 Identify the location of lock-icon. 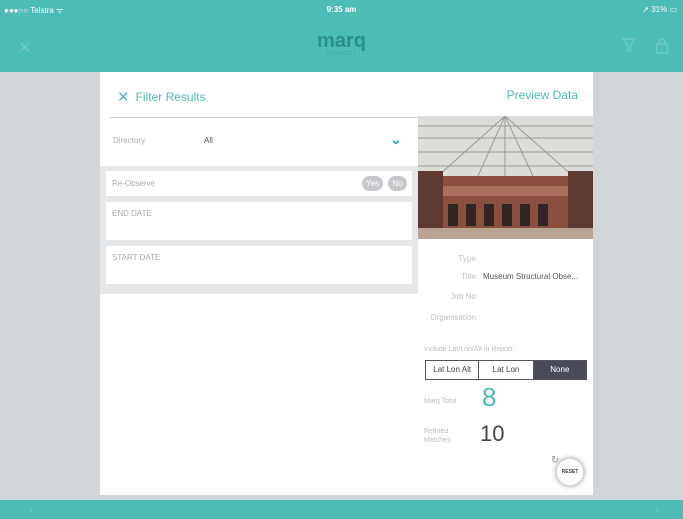
(662, 48).